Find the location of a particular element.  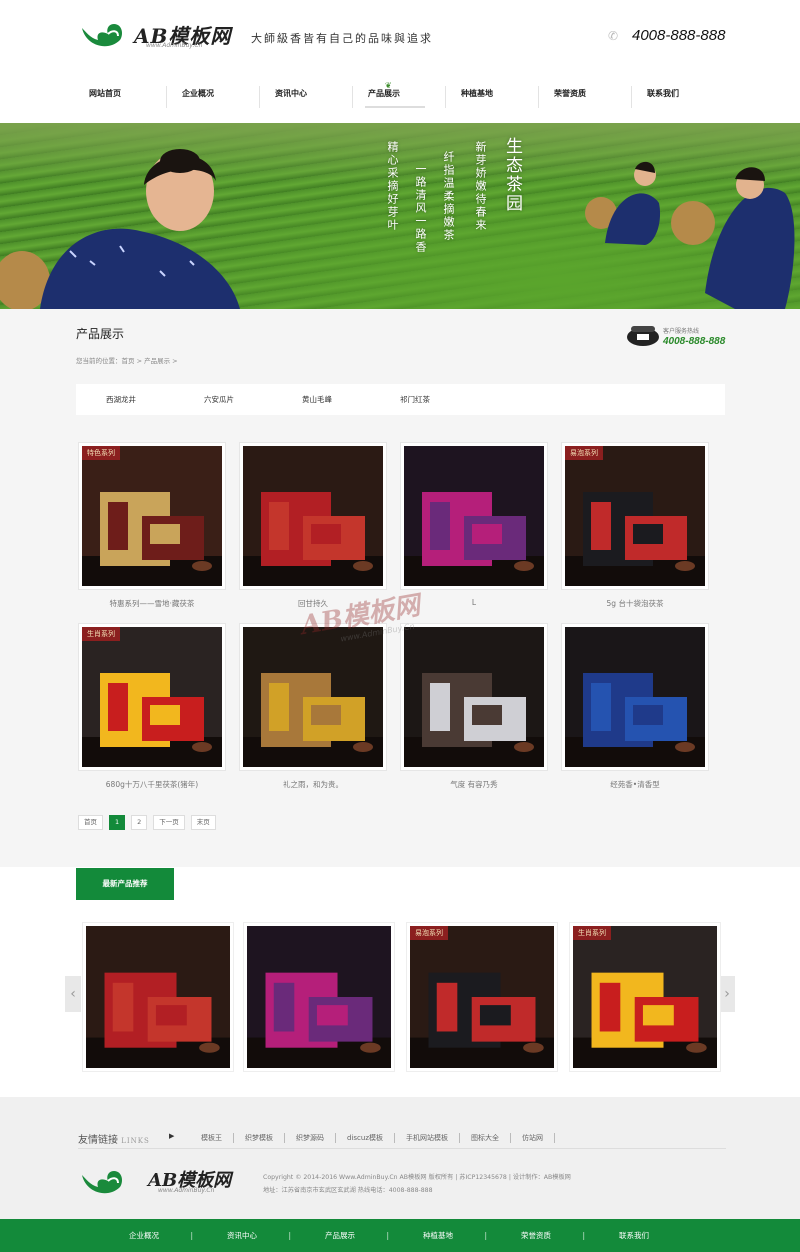

banner-title: 生态茶园 is located at coordinates (512, 175).